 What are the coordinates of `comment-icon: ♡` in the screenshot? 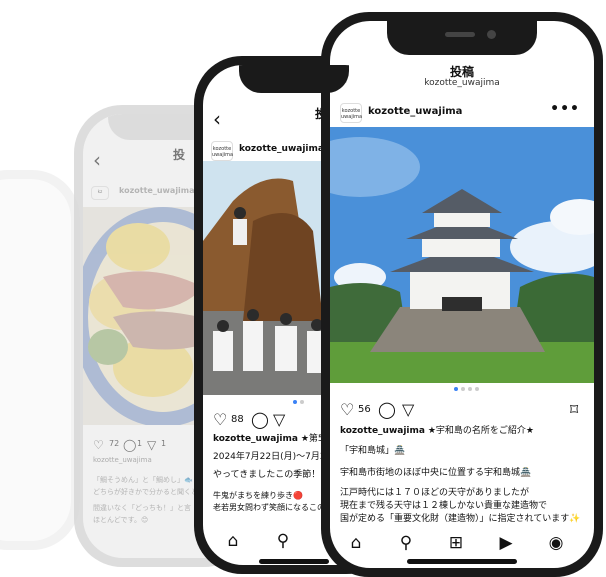 It's located at (98, 445).